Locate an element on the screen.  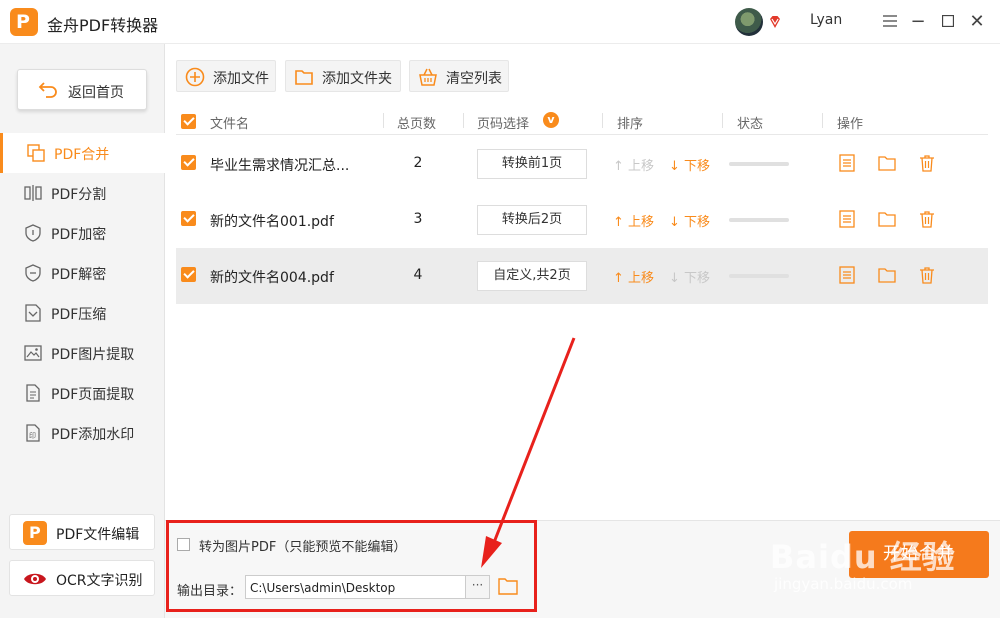
username: Lyan is located at coordinates (826, 20).